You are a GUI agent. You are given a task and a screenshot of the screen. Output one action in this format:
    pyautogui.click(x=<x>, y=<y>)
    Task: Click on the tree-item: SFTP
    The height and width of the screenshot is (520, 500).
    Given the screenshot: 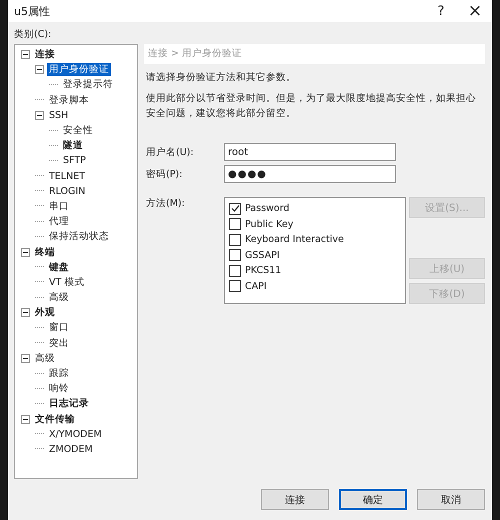 What is the action you would take?
    pyautogui.click(x=74, y=161)
    